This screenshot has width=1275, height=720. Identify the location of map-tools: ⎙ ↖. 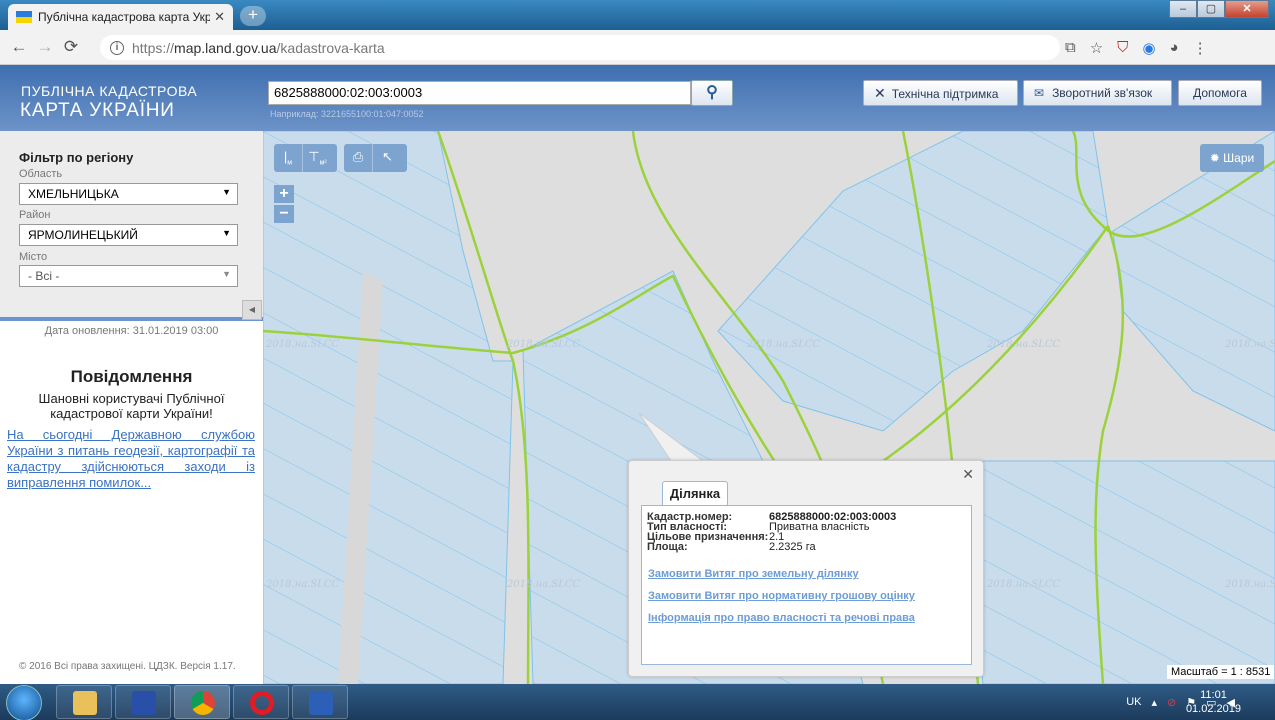
(375, 158).